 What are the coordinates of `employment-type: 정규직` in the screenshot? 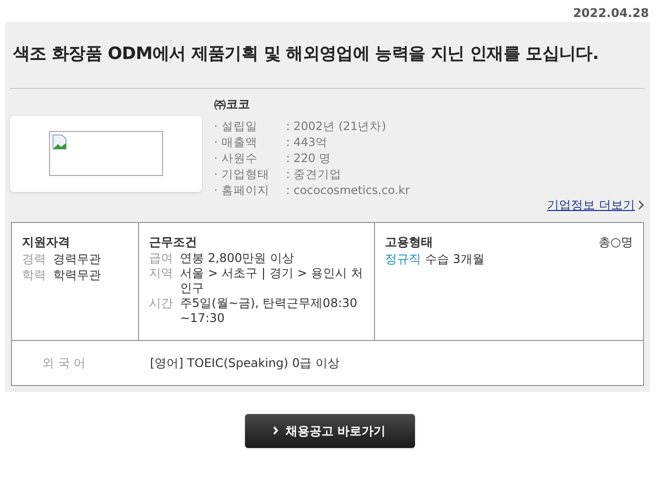 It's located at (403, 258).